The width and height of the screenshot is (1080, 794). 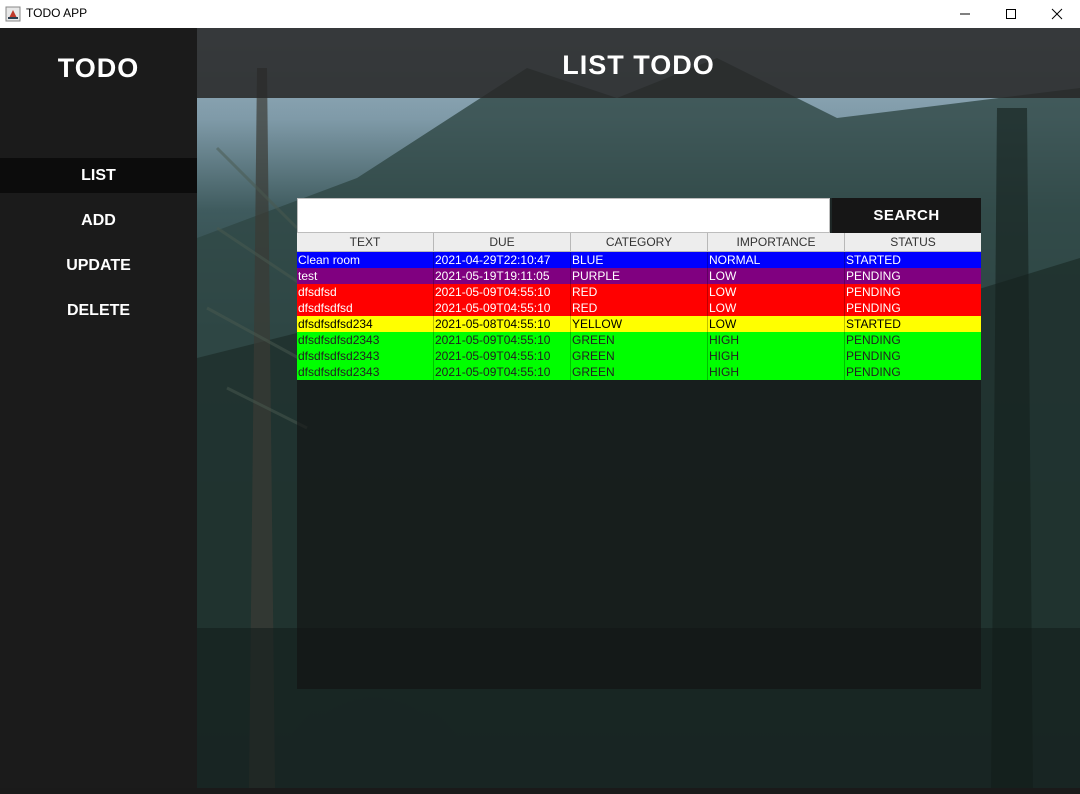 I want to click on cell-category: BLUE, so click(x=639, y=260).